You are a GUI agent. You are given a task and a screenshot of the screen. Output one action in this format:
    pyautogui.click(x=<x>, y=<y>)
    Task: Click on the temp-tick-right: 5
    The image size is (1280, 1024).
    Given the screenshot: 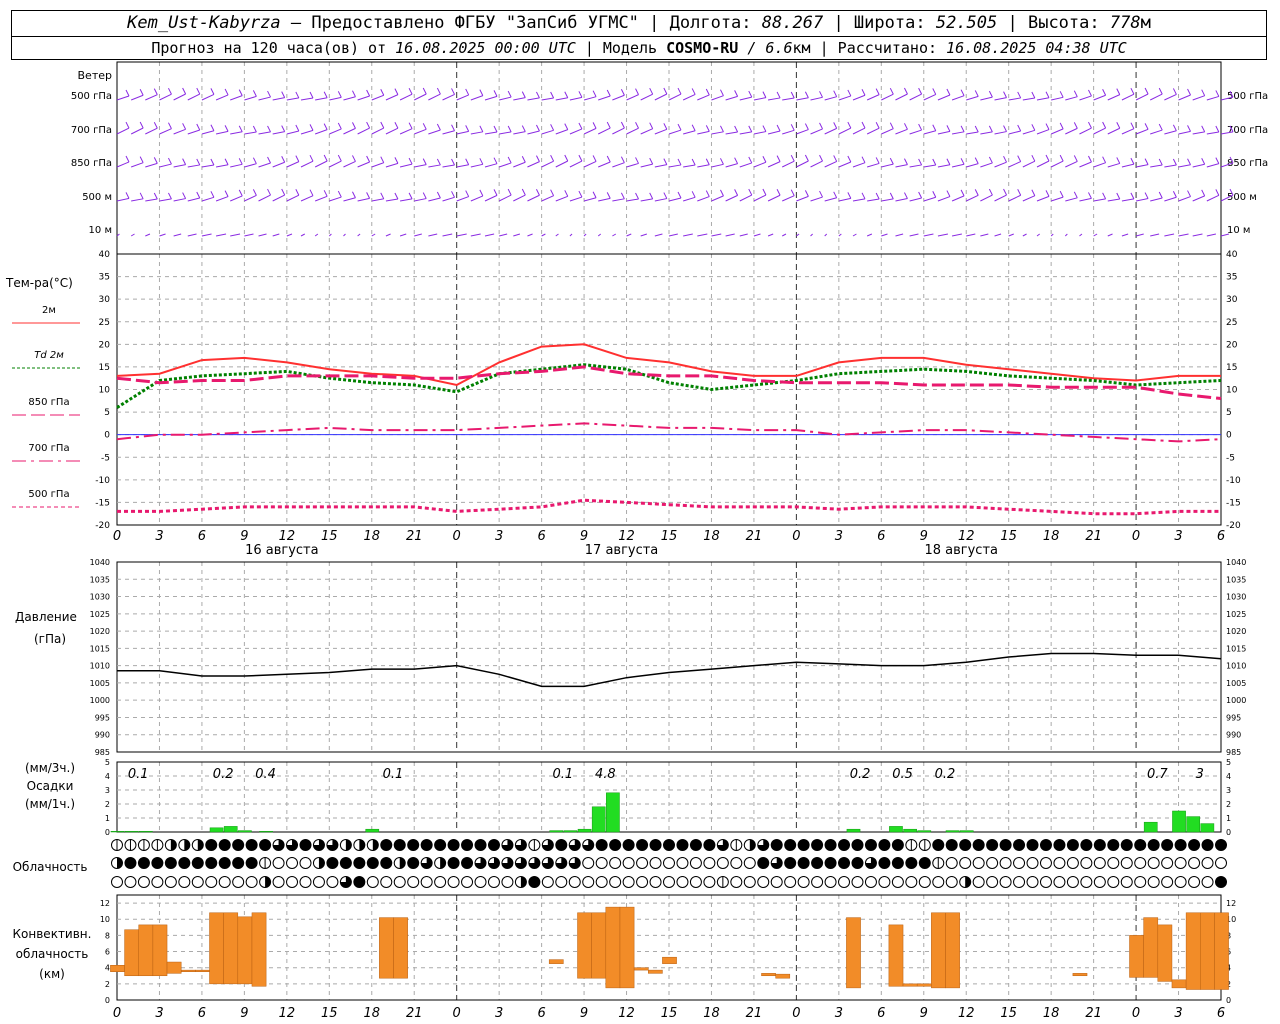 What is the action you would take?
    pyautogui.click(x=1229, y=413)
    